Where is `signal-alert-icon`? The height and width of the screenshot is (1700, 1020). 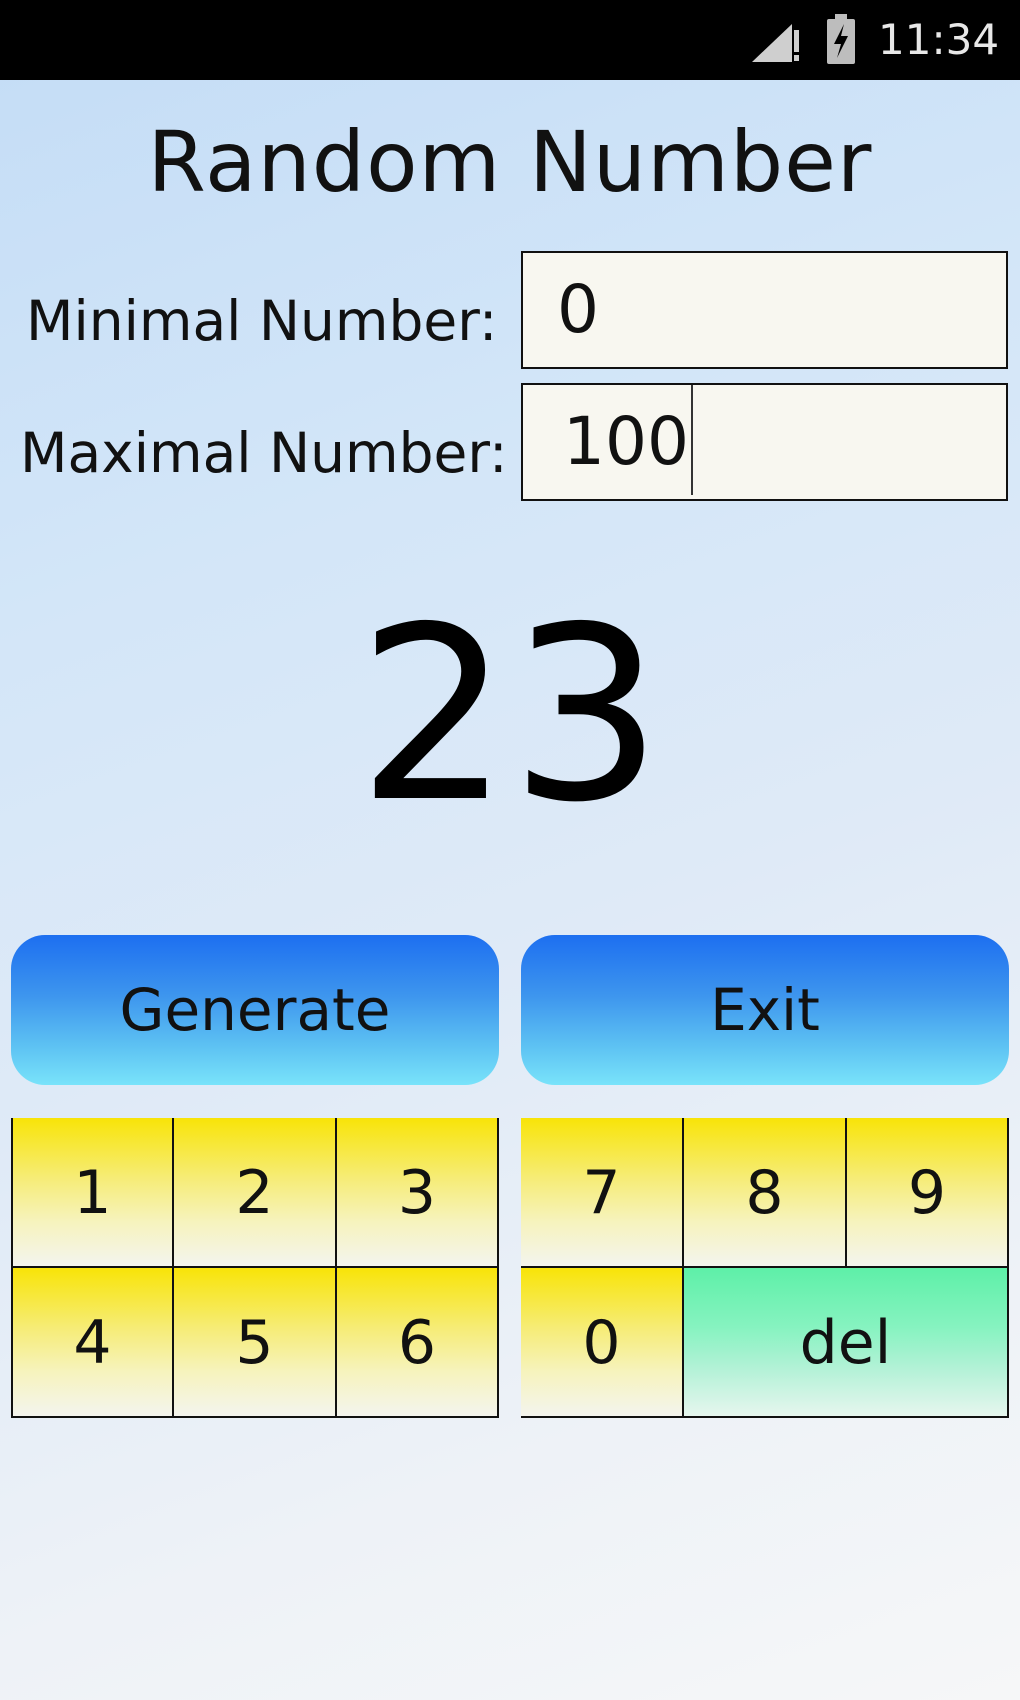 signal-alert-icon is located at coordinates (775, 43).